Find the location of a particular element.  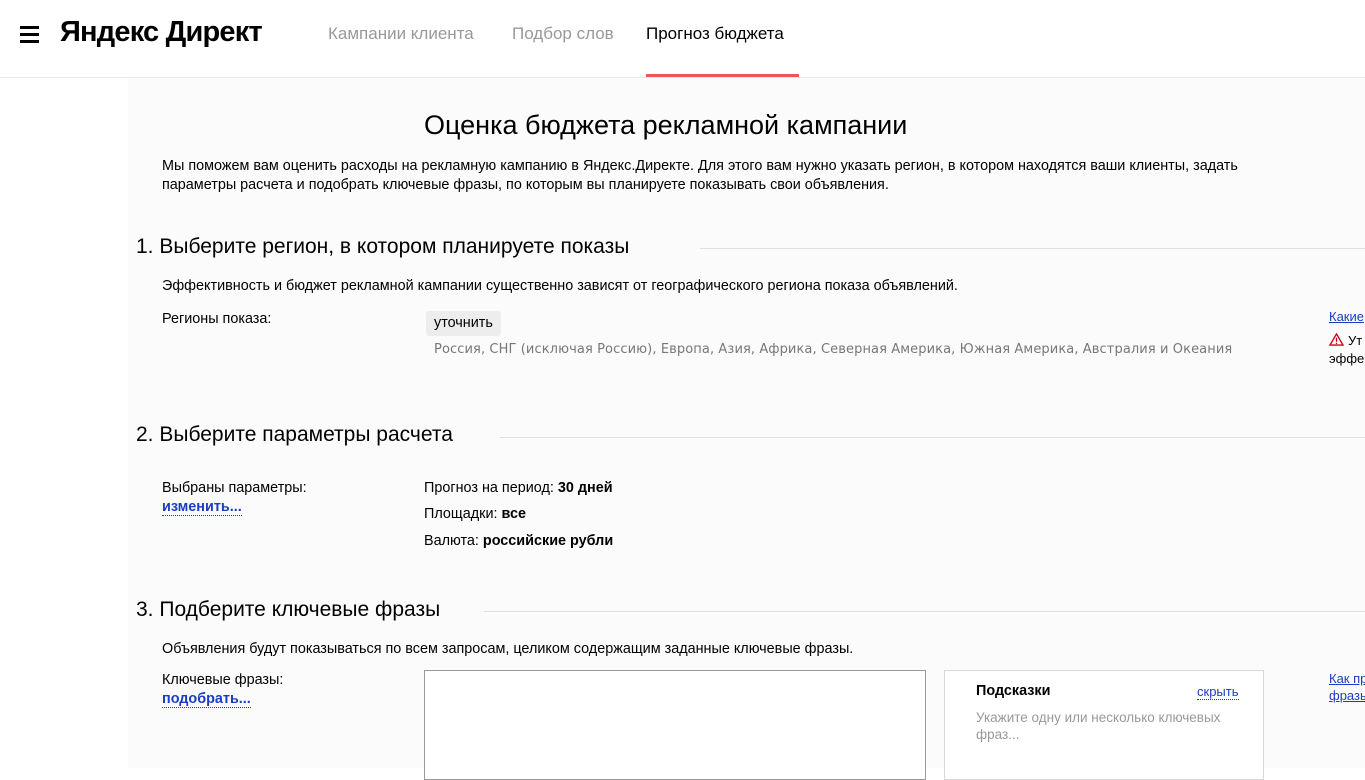

keywords-help-line2: фразы is located at coordinates (1347, 695).